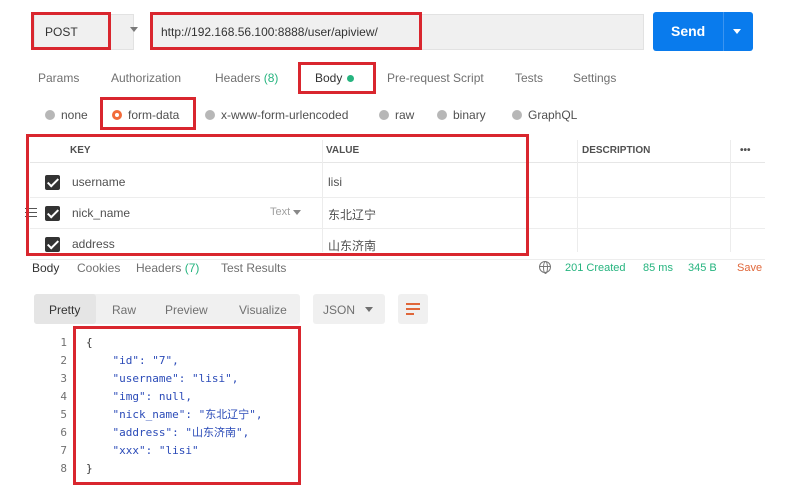  I want to click on send-button: Send, so click(703, 31).